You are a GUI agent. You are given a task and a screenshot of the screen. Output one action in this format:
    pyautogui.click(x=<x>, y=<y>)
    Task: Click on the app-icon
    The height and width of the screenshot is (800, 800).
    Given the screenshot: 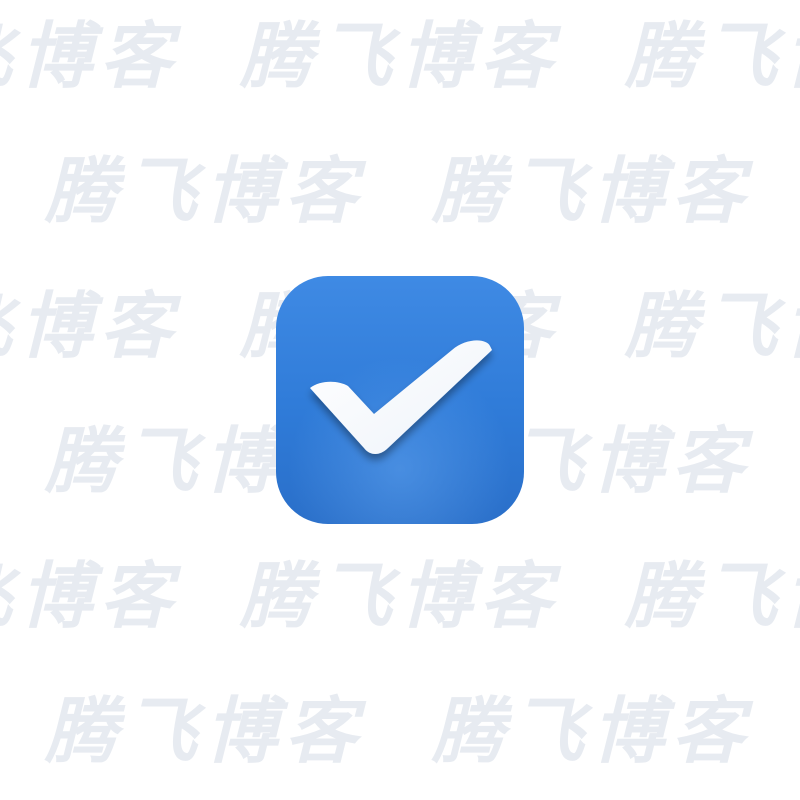 What is the action you would take?
    pyautogui.click(x=400, y=400)
    